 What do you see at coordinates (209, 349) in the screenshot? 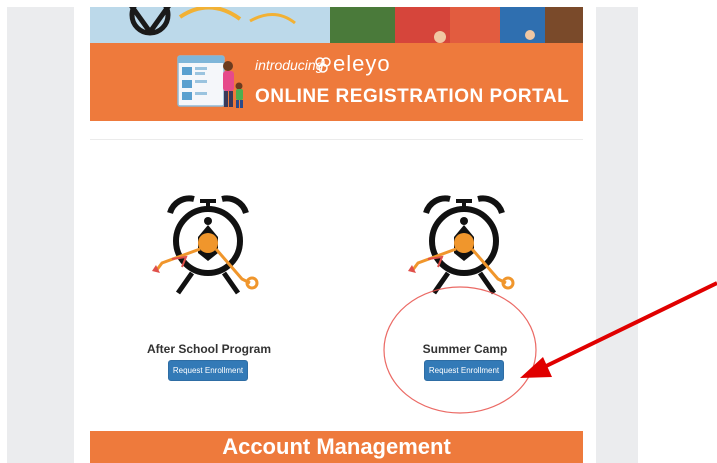
I see `program-label-after-school: After School Program` at bounding box center [209, 349].